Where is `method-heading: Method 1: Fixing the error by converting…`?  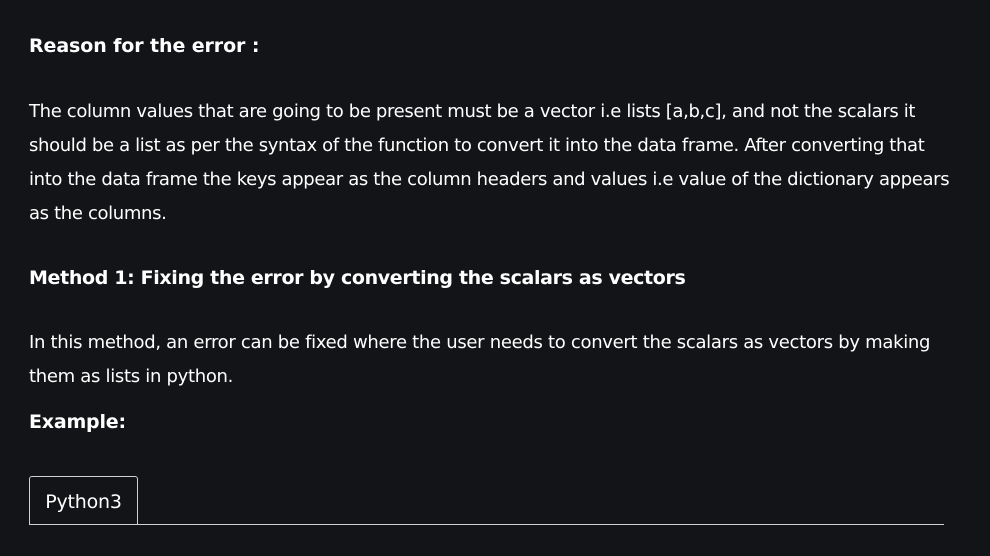
method-heading: Method 1: Fixing the error by converting… is located at coordinates (357, 278).